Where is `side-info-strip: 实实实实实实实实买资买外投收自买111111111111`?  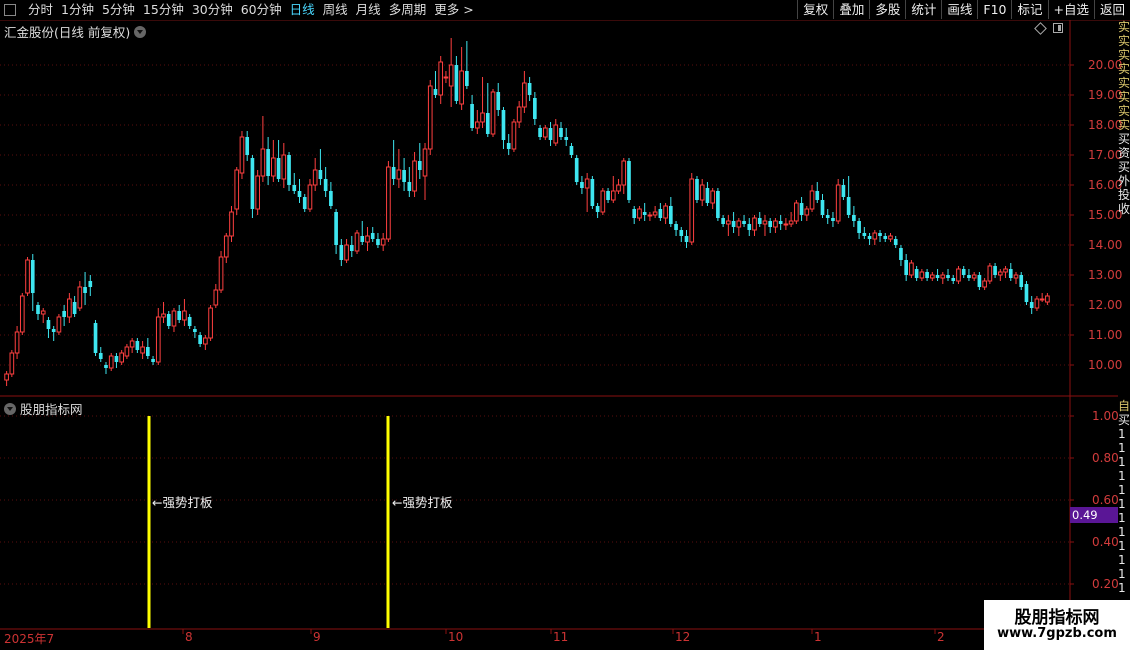
side-info-strip: 实实实实实实实实买资买外投收自买111111111111 is located at coordinates (1124, 325).